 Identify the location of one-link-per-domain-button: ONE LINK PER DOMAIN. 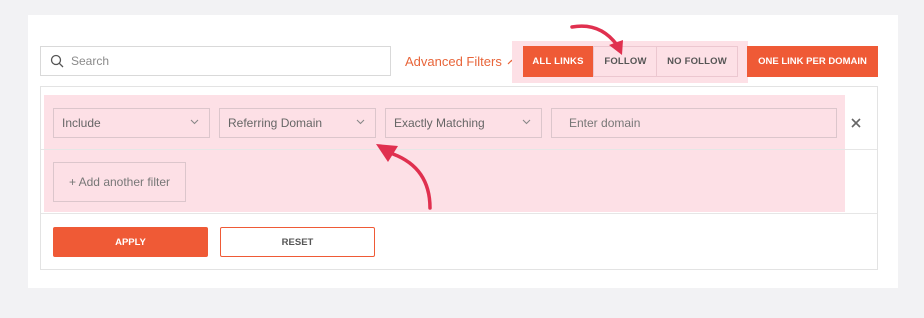
(812, 61).